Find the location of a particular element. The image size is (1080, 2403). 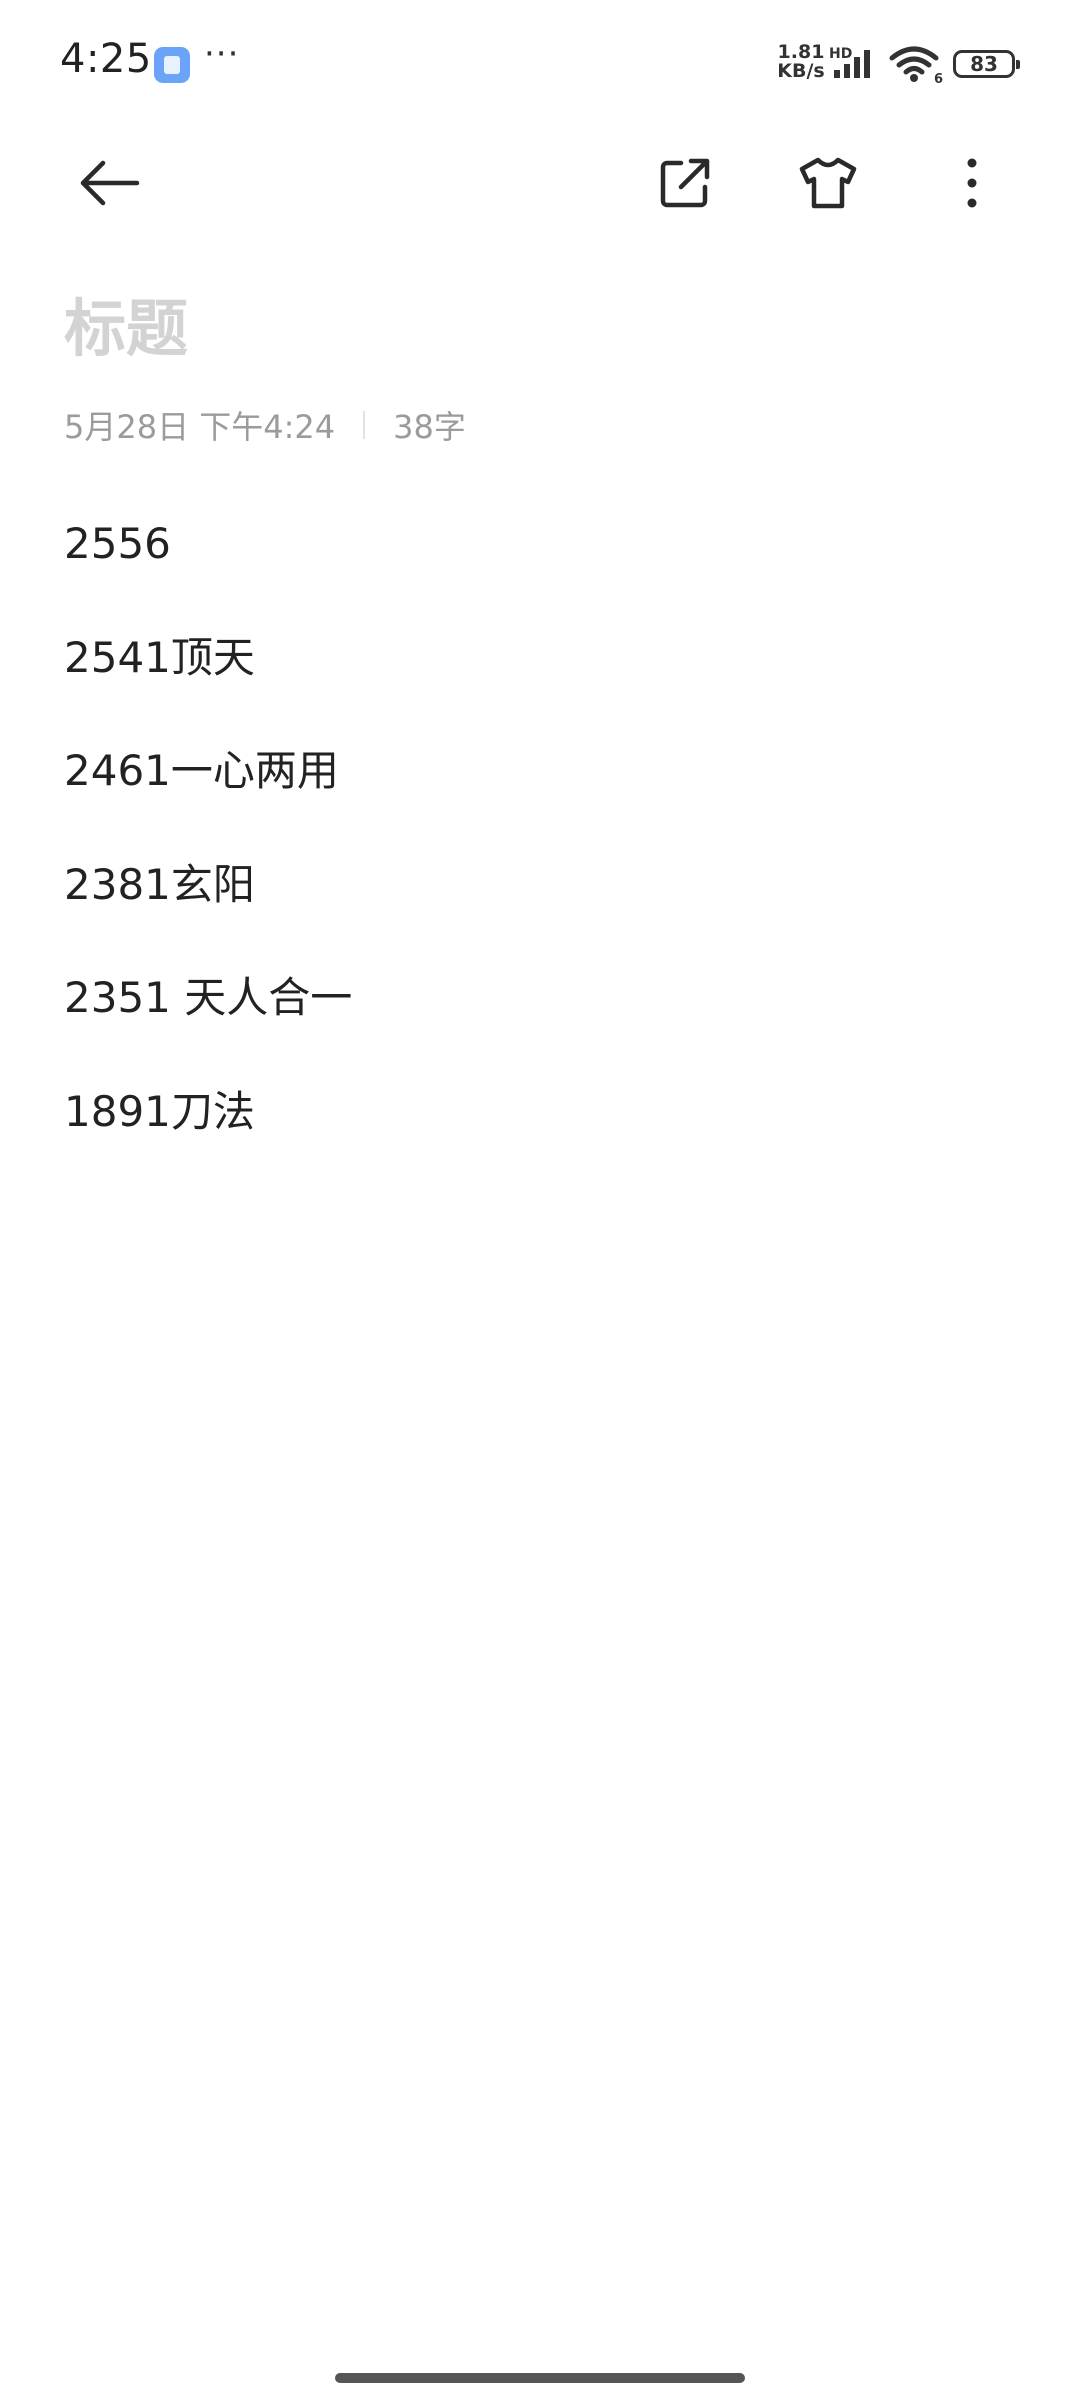

tshirt-icon is located at coordinates (828, 183).